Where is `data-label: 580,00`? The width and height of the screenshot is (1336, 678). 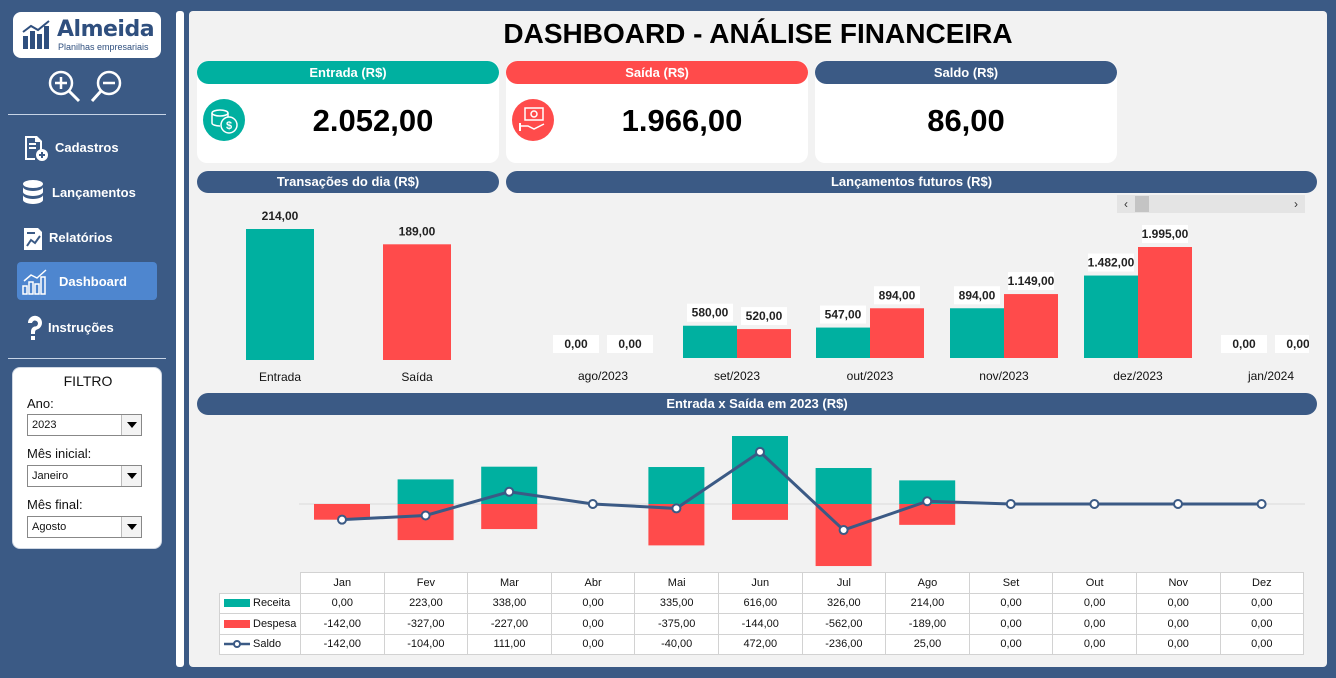
data-label: 580,00 is located at coordinates (710, 313).